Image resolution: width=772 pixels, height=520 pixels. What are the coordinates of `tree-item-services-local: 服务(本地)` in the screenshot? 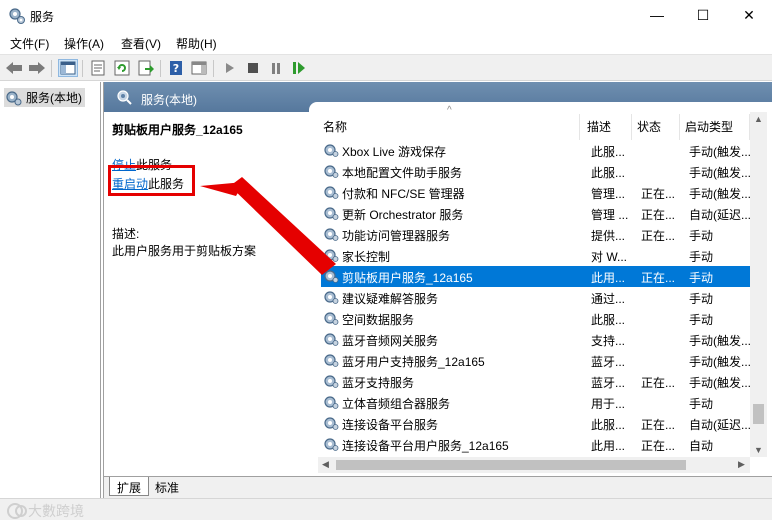 It's located at (44, 97).